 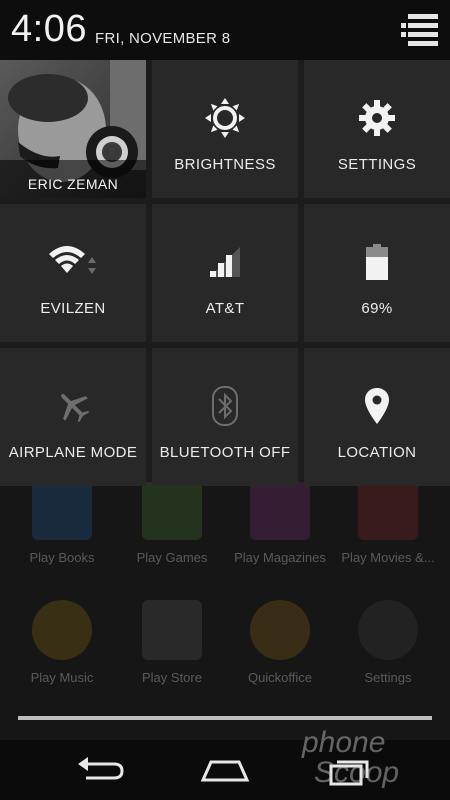 What do you see at coordinates (172, 630) in the screenshot?
I see `play-store-icon` at bounding box center [172, 630].